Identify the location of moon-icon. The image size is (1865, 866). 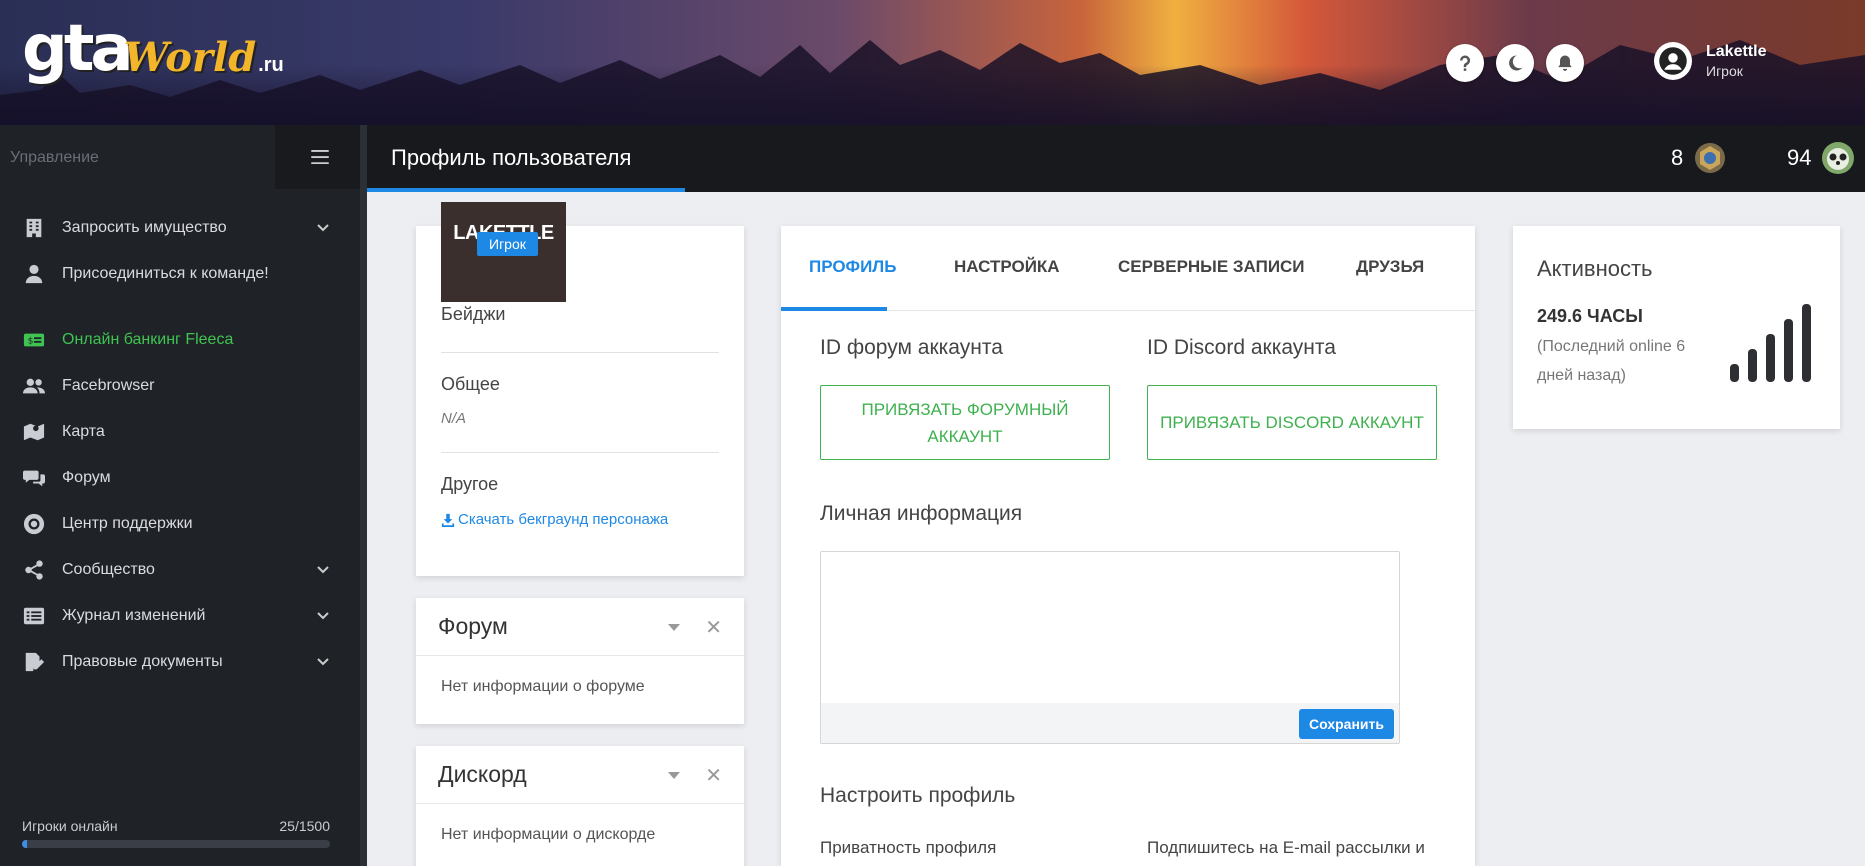
(1516, 63).